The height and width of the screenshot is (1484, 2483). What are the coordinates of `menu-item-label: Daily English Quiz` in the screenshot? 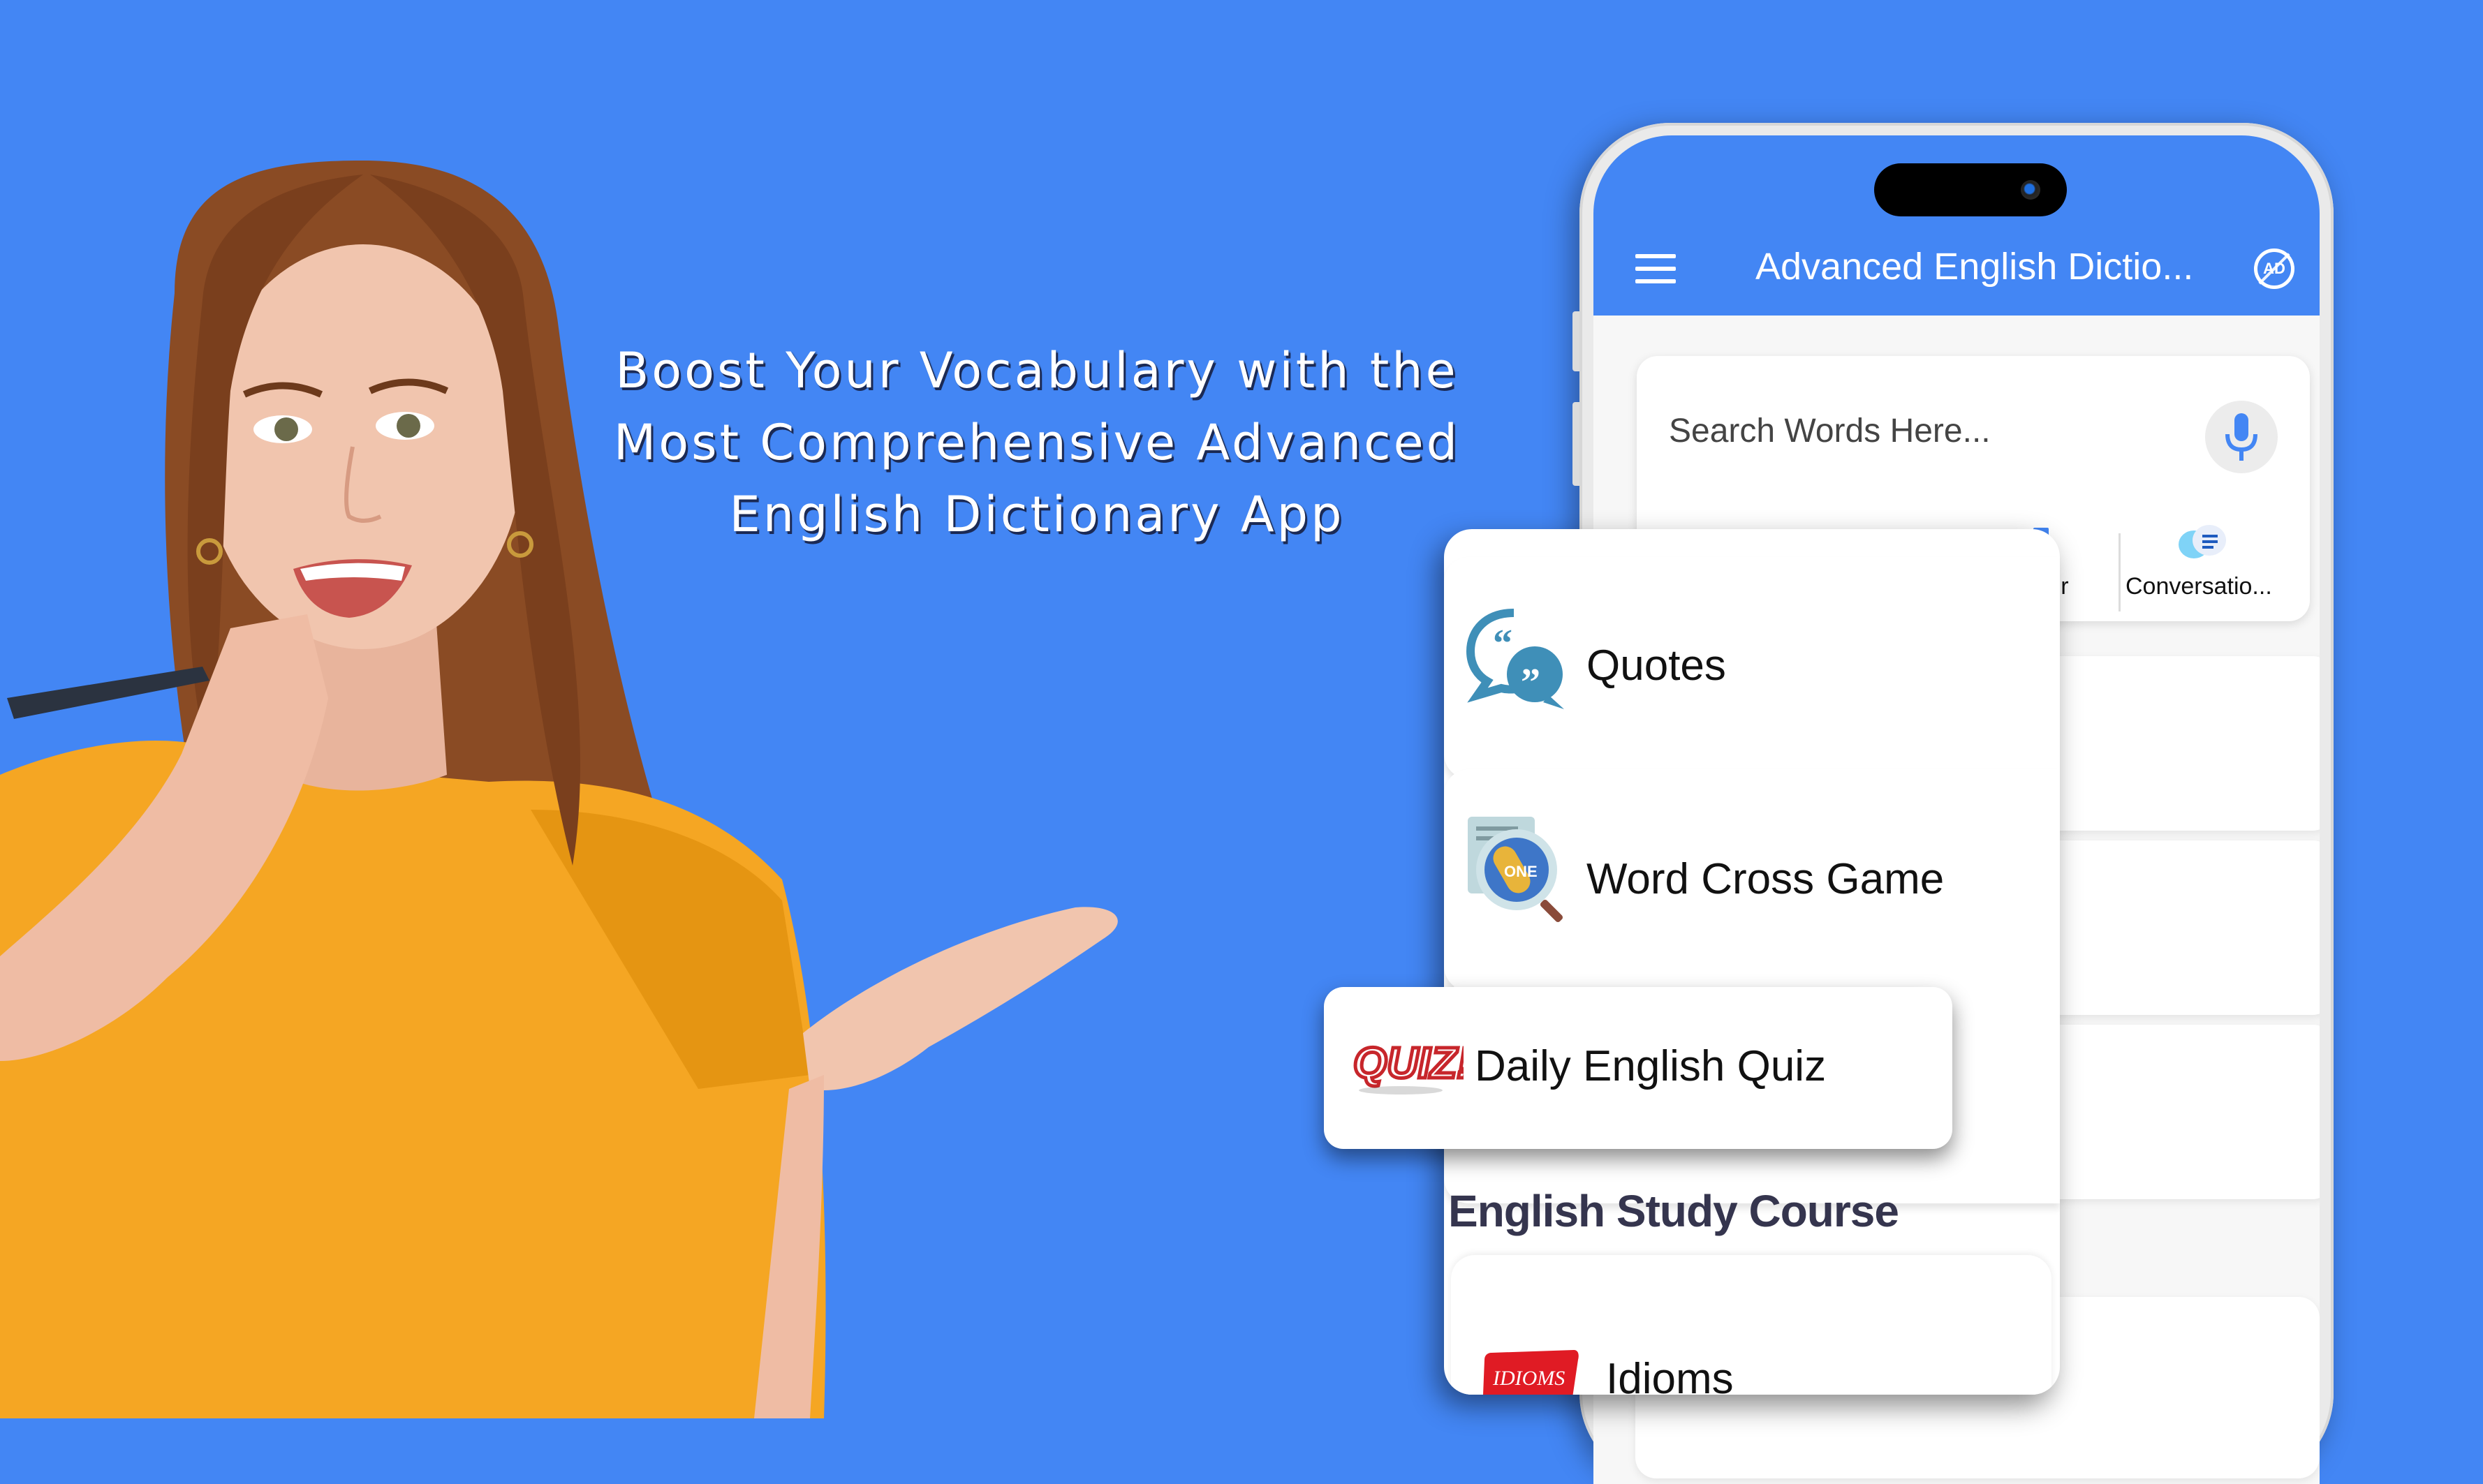 It's located at (1651, 1066).